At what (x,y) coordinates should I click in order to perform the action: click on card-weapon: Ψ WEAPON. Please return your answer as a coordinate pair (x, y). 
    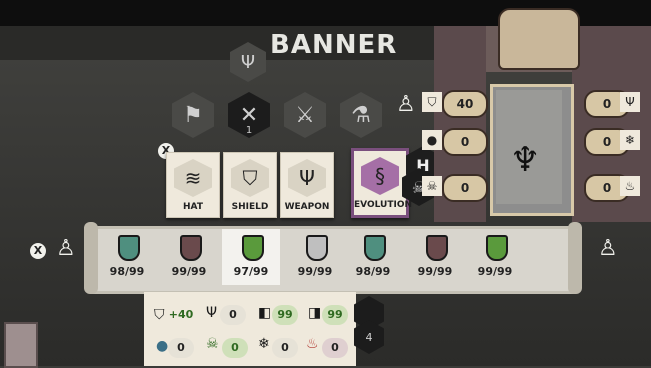
    Looking at the image, I should click on (307, 185).